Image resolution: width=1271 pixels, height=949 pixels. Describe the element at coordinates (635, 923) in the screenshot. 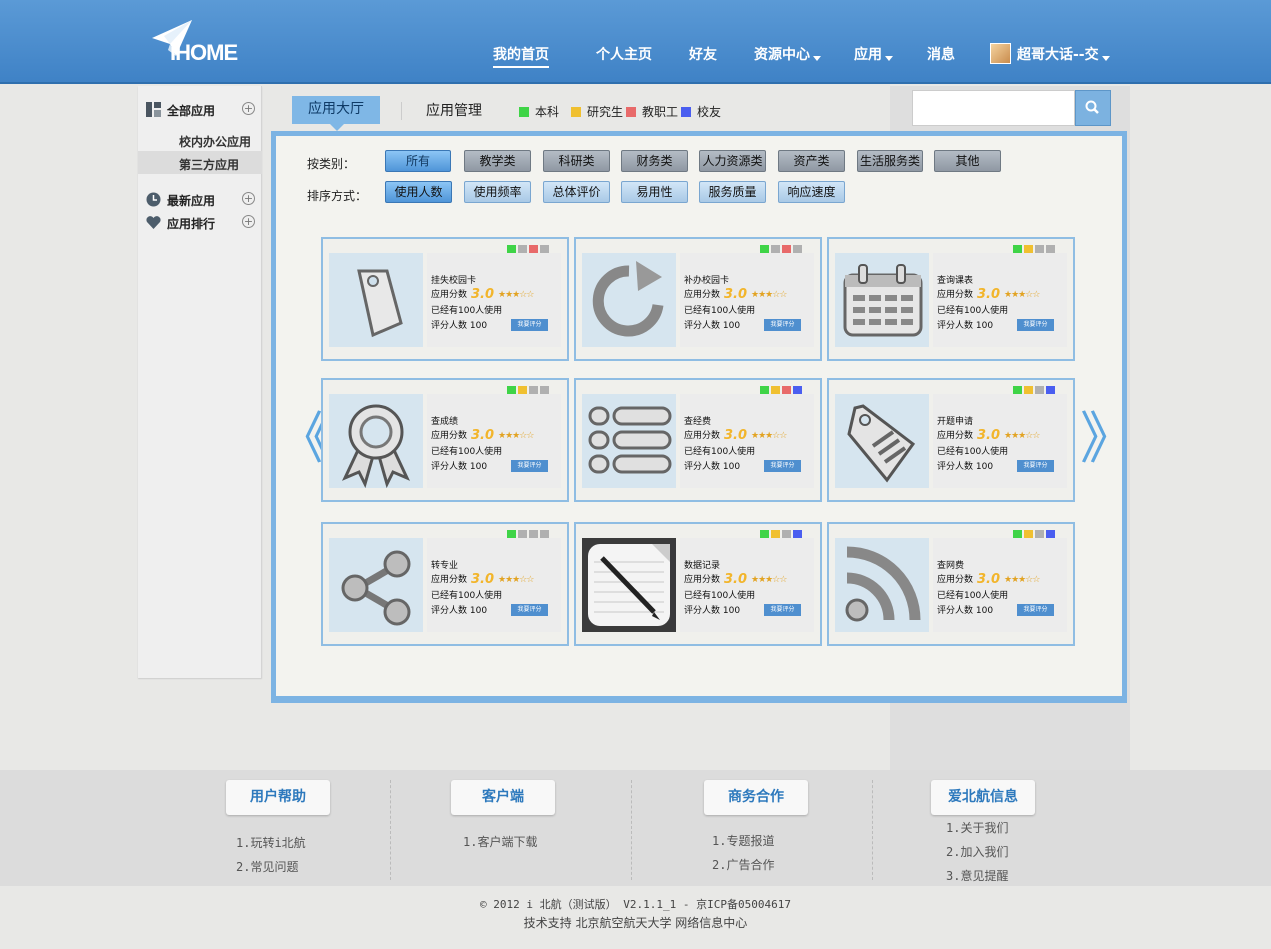

I see `support-text: 技术支持 北京航空航天大学 网络信息中心` at that location.